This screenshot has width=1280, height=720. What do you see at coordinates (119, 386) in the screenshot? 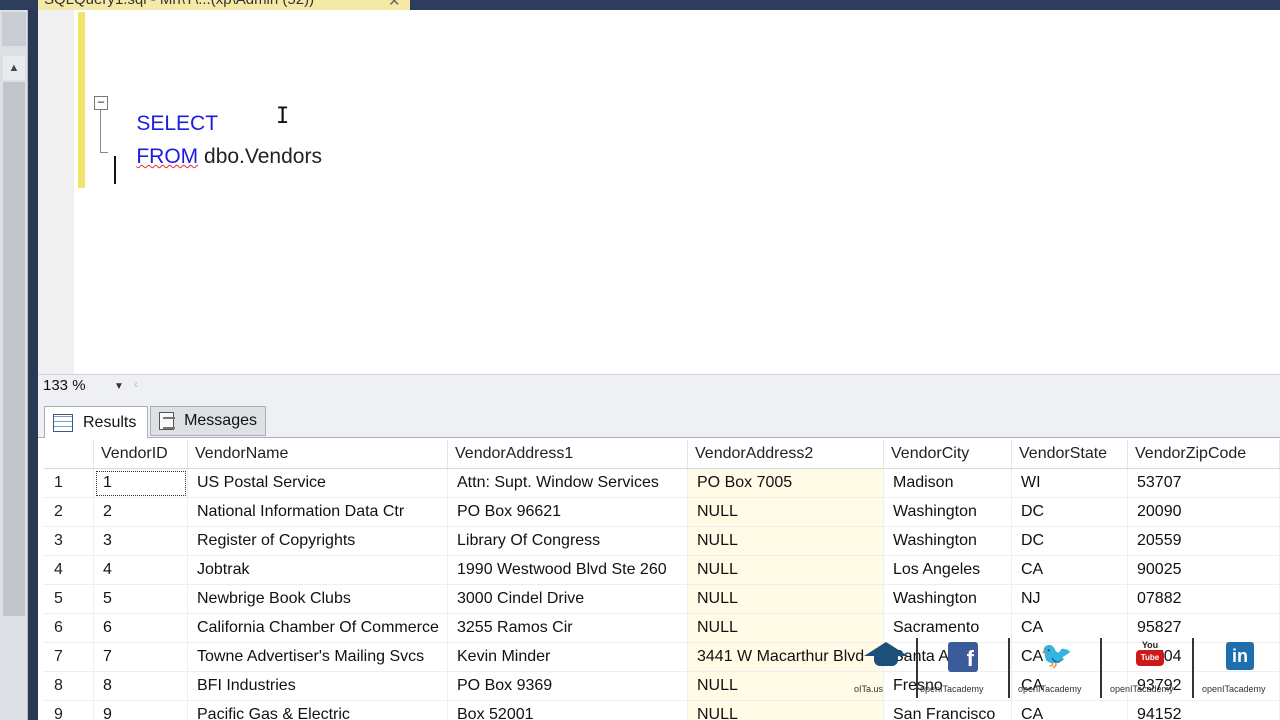
I see `chevron-down-icon: ▼` at bounding box center [119, 386].